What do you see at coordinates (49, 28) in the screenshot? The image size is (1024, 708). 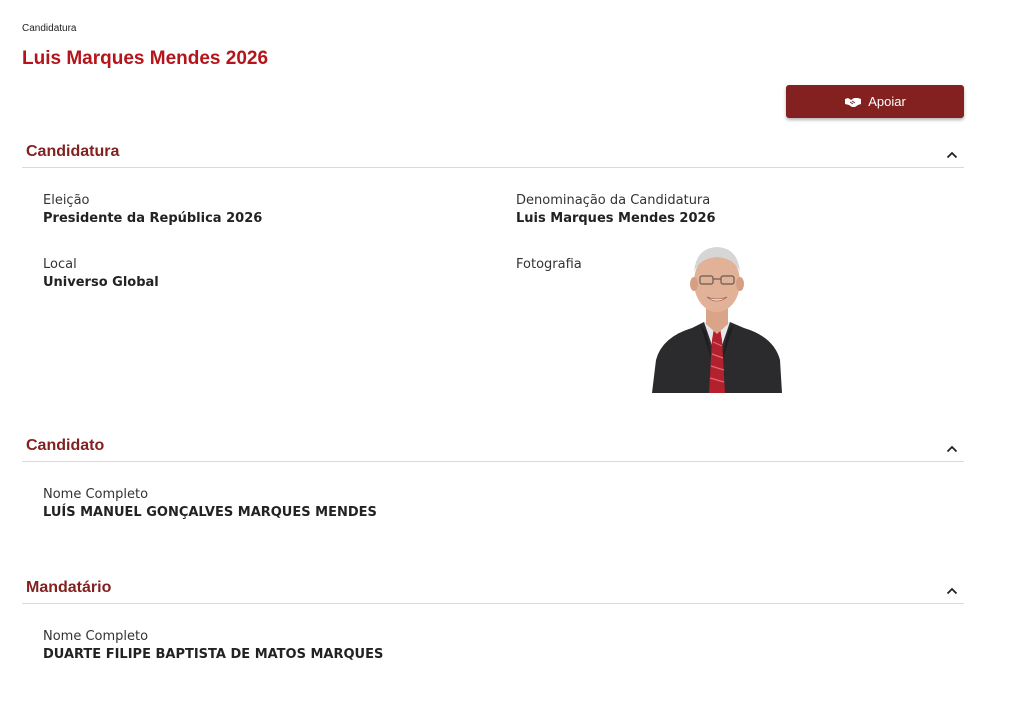 I see `breadcrumb: Candidatura` at bounding box center [49, 28].